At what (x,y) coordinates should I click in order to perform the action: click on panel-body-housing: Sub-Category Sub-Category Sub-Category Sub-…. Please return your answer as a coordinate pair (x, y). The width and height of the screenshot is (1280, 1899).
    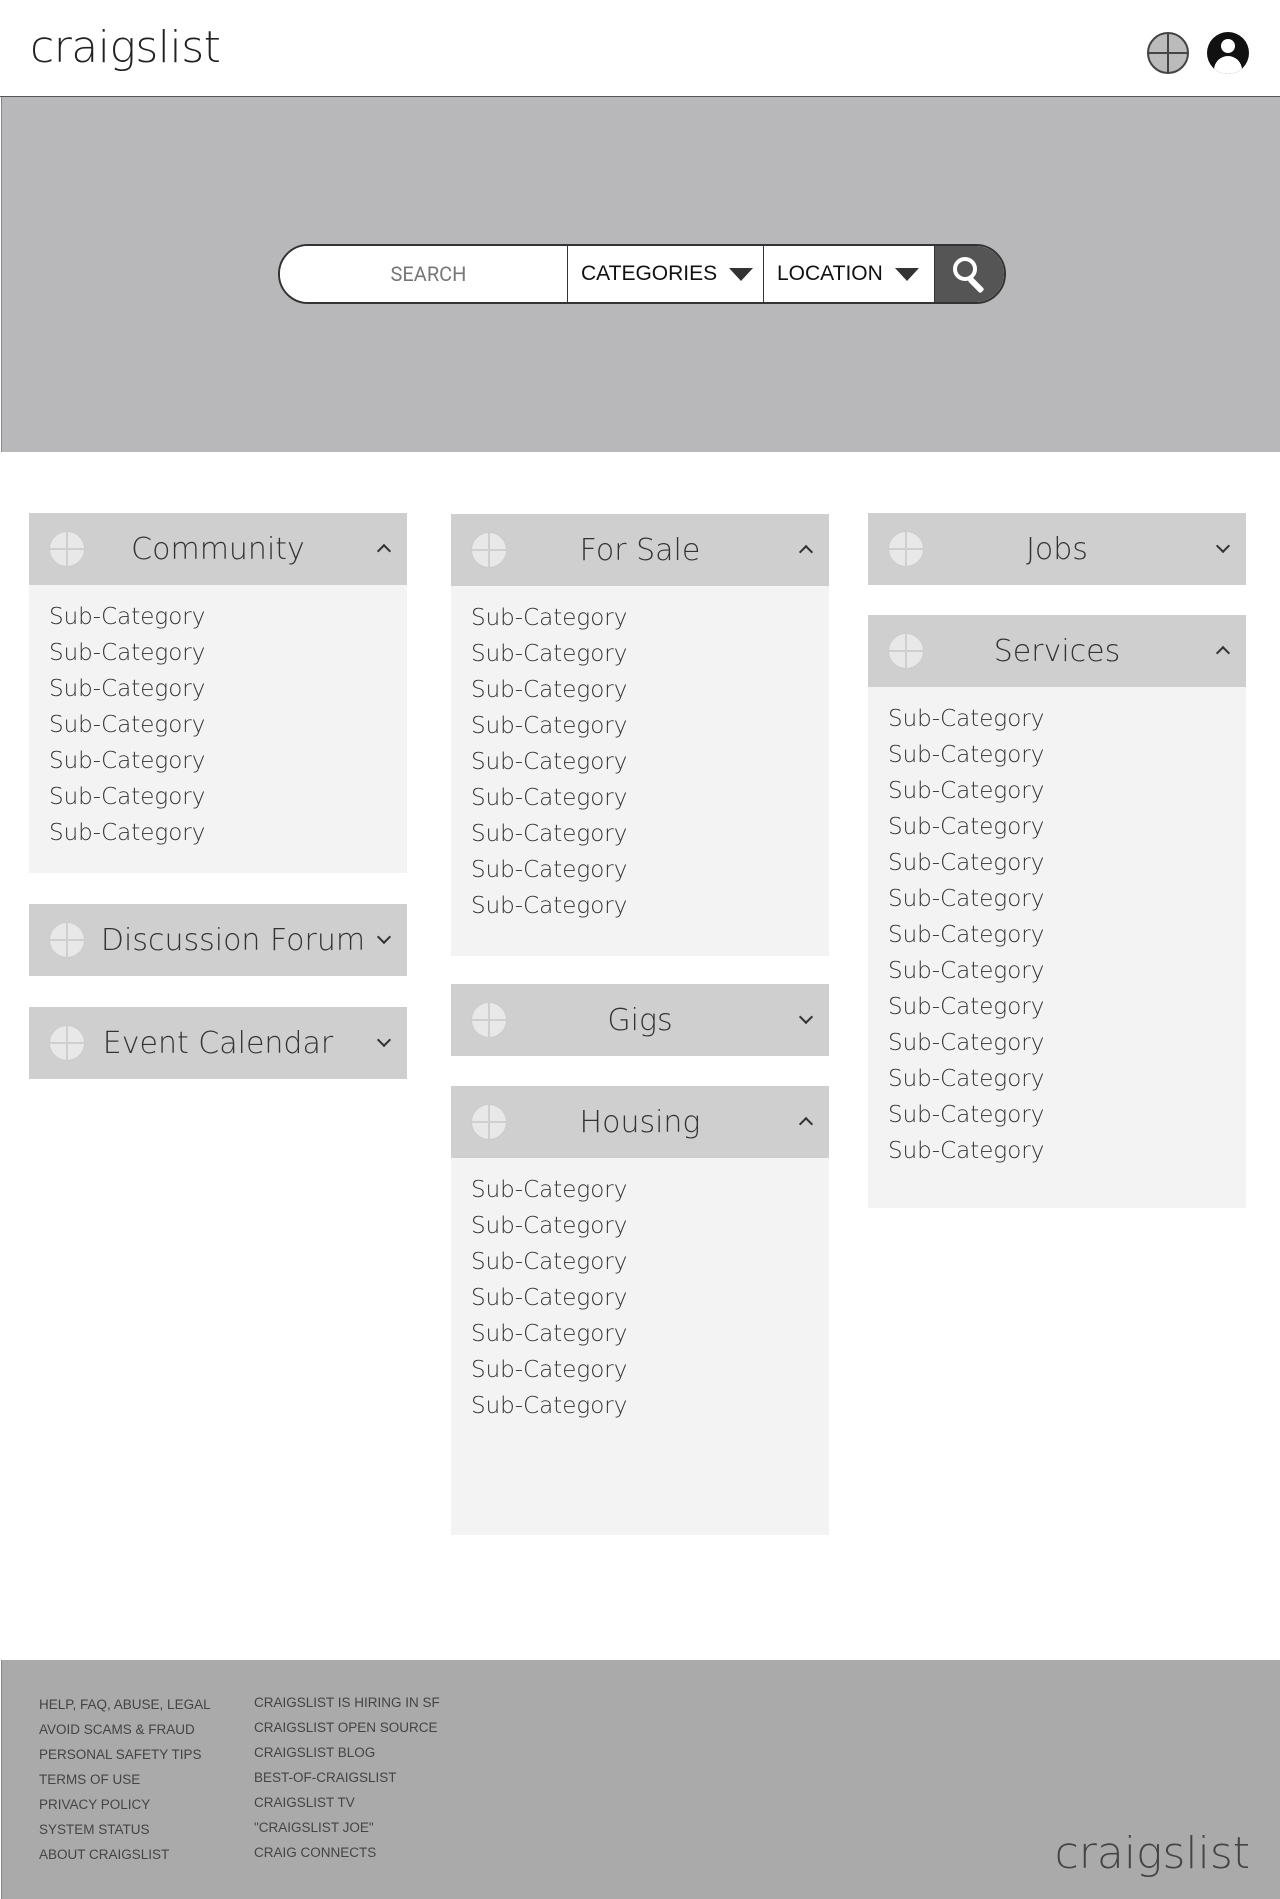
    Looking at the image, I should click on (640, 1346).